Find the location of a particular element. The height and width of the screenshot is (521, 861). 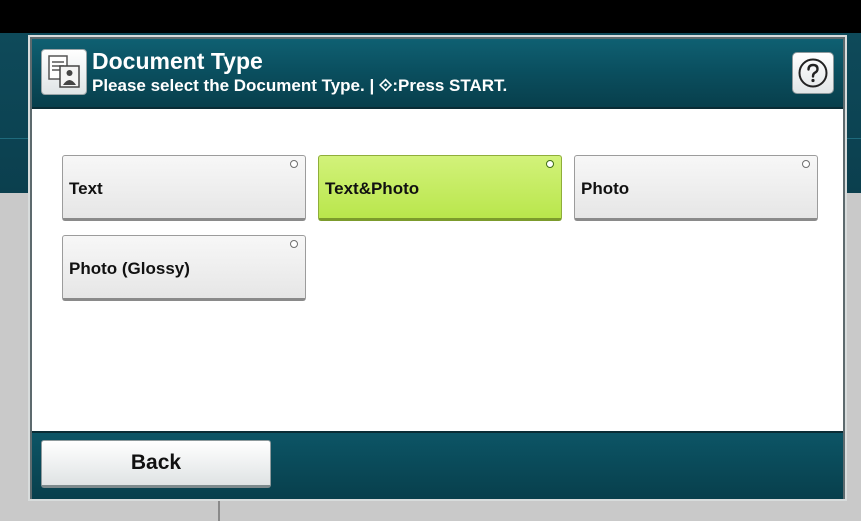

option-label: Photo (Glossy) is located at coordinates (129, 268).